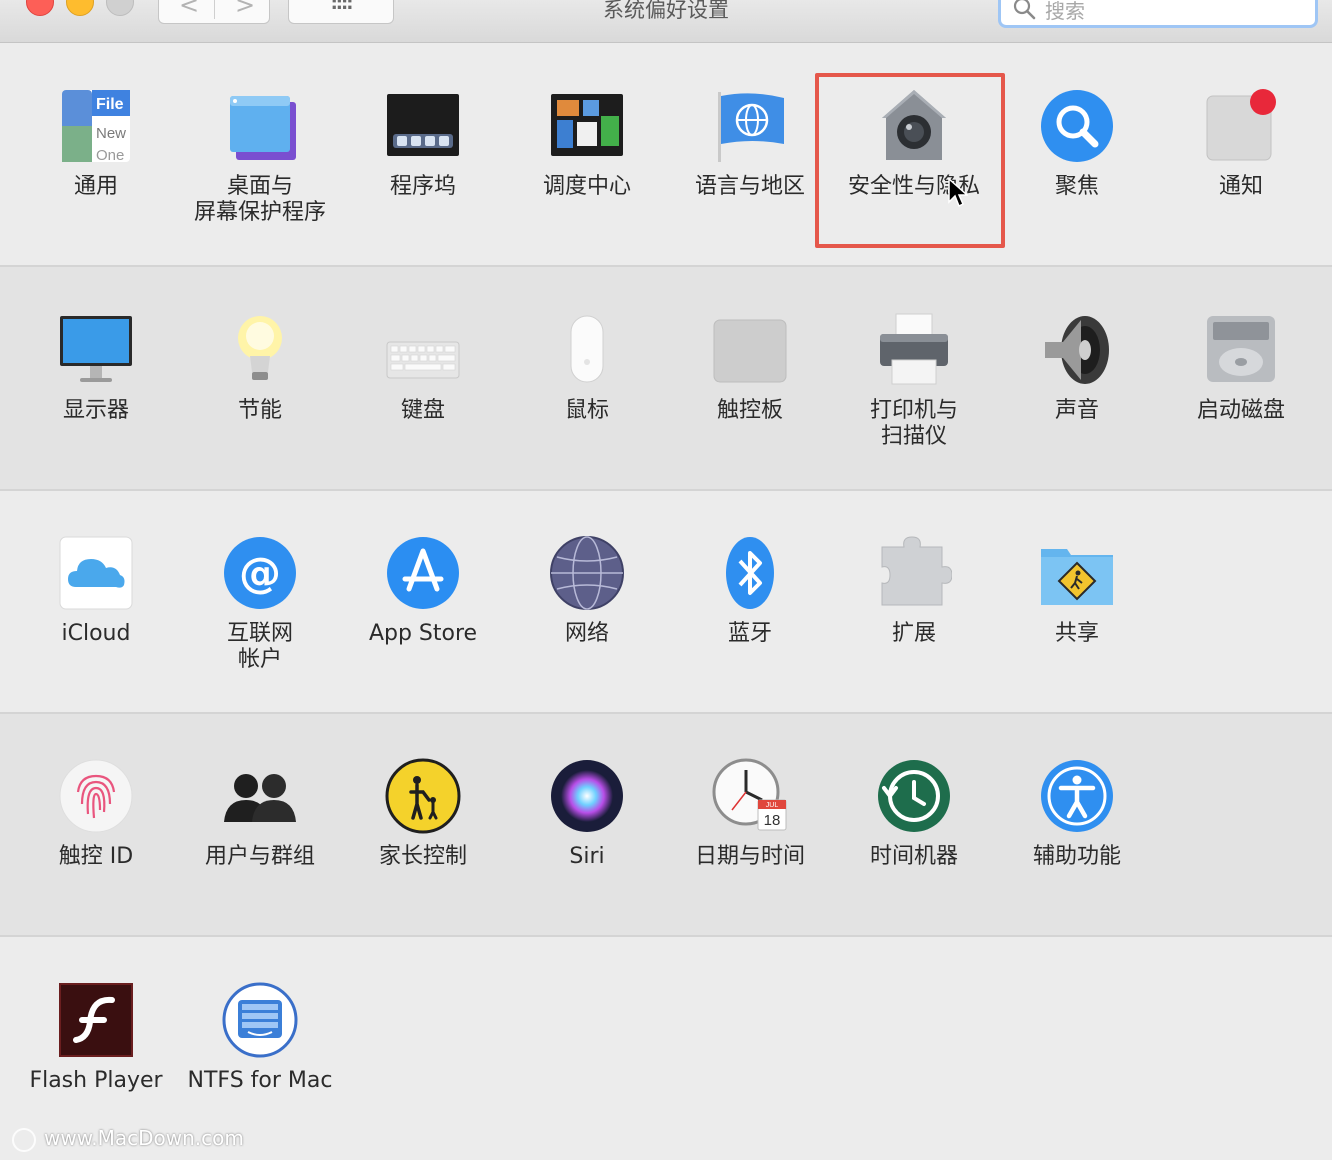 Image resolution: width=1332 pixels, height=1160 pixels. I want to click on network-icon, so click(587, 573).